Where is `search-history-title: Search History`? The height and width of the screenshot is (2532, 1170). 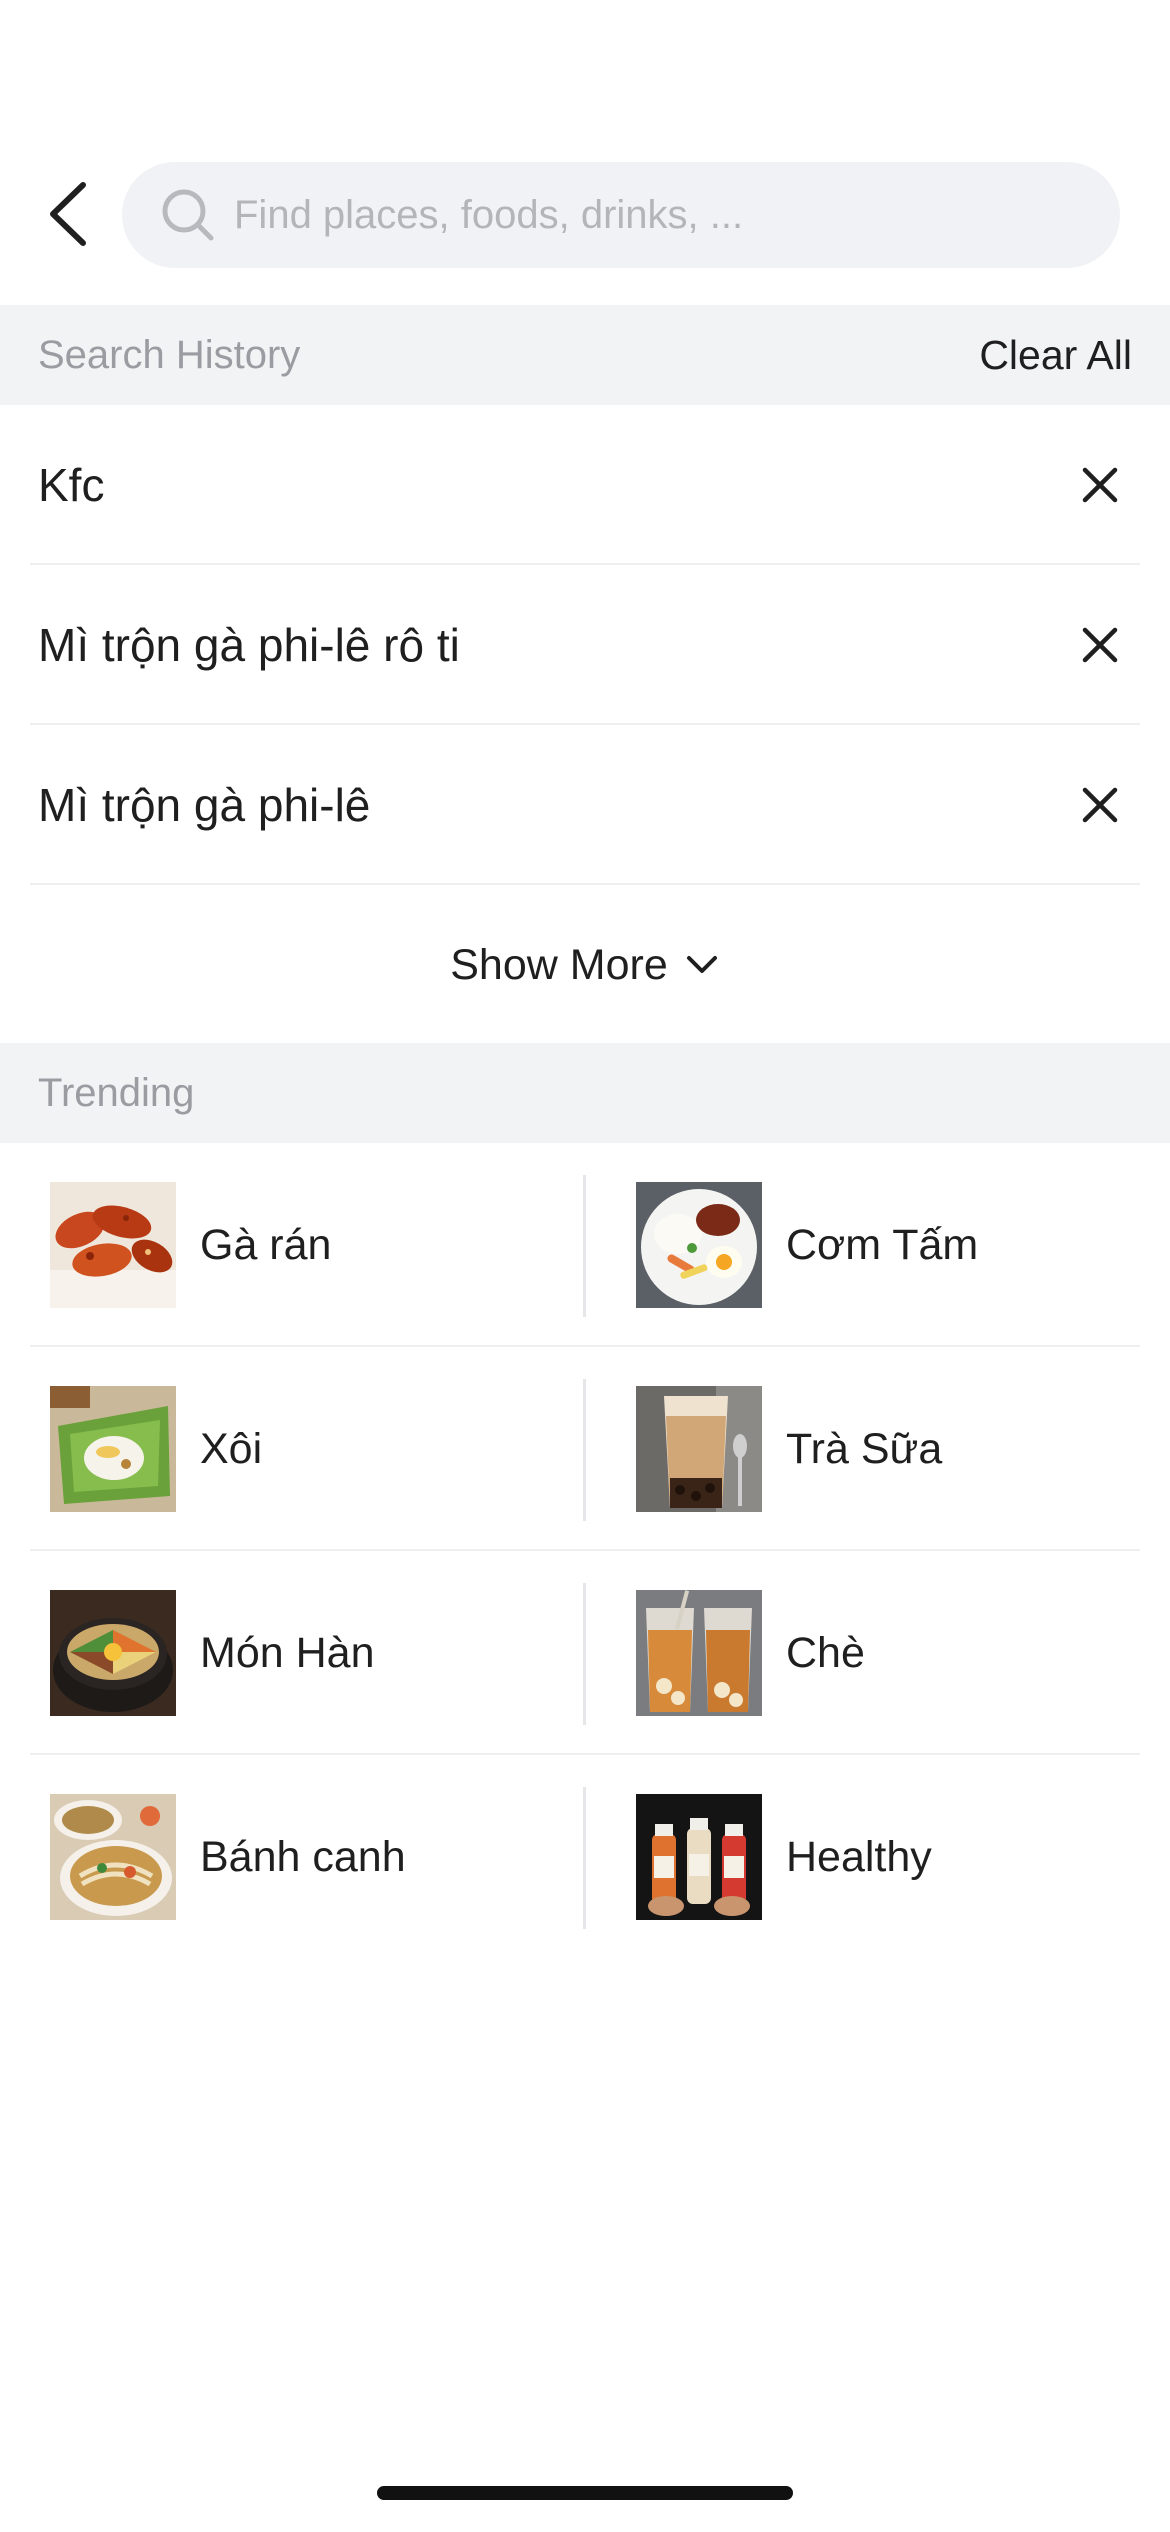
search-history-title: Search History is located at coordinates (169, 355).